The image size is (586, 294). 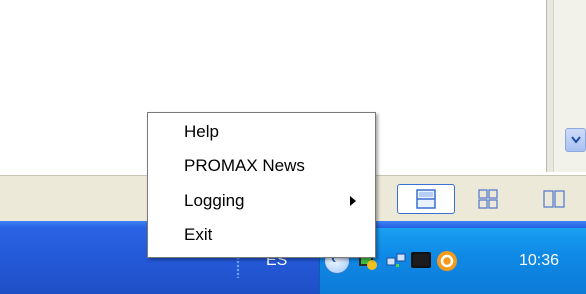 I want to click on single-view-button, so click(x=426, y=199).